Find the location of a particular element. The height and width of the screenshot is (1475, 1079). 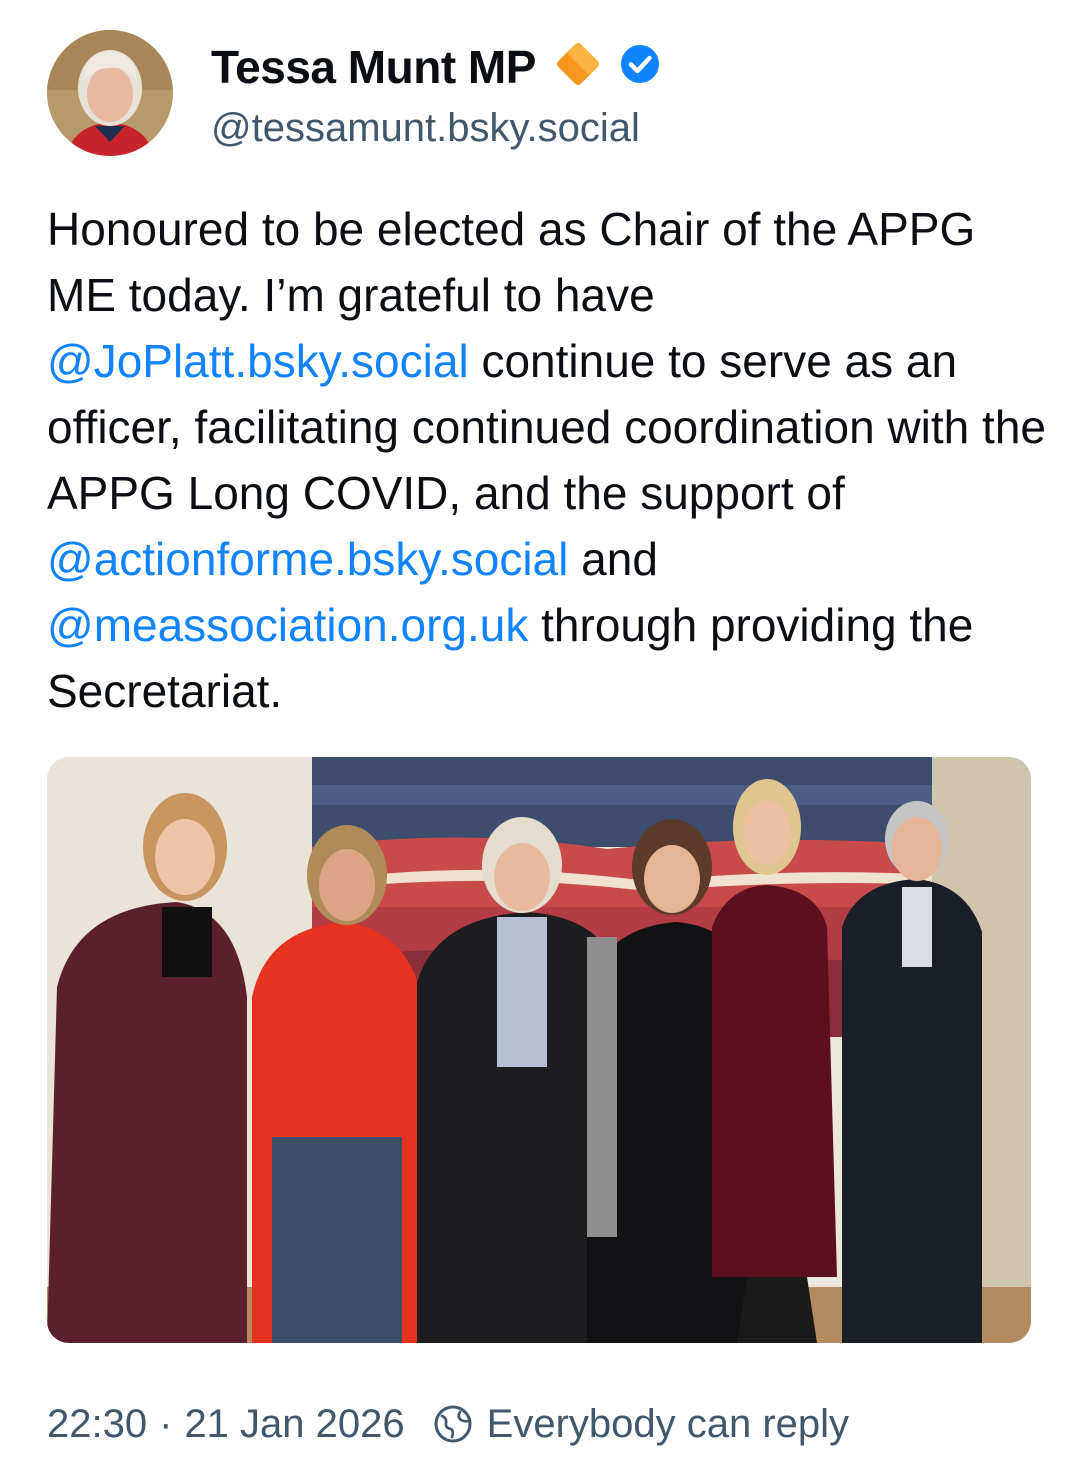

orange-diamond-icon is located at coordinates (578, 66).